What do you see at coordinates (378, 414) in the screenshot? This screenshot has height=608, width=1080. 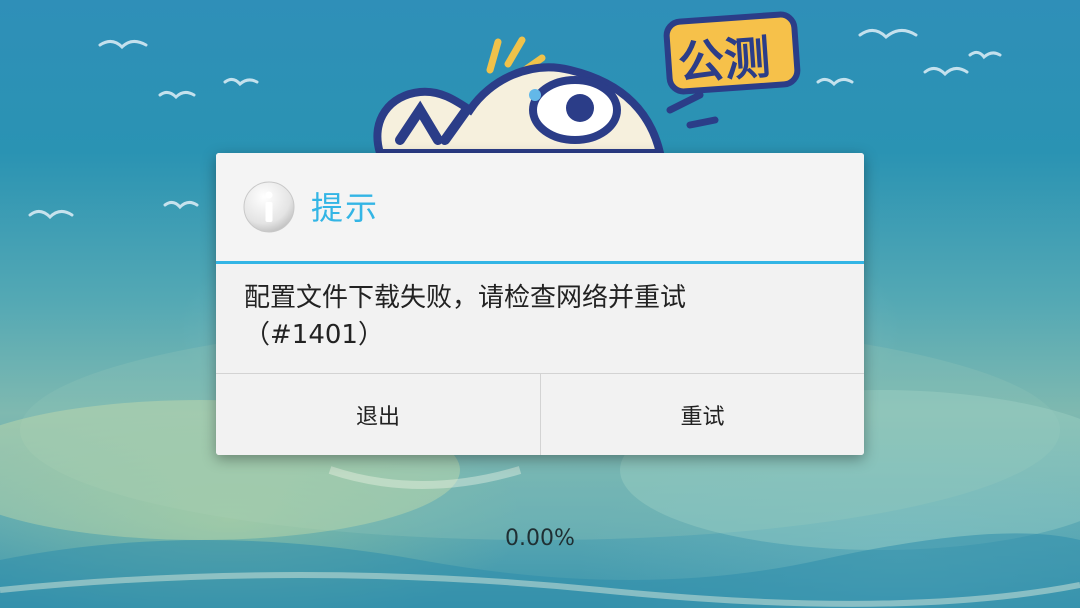 I see `exit-button: 退出` at bounding box center [378, 414].